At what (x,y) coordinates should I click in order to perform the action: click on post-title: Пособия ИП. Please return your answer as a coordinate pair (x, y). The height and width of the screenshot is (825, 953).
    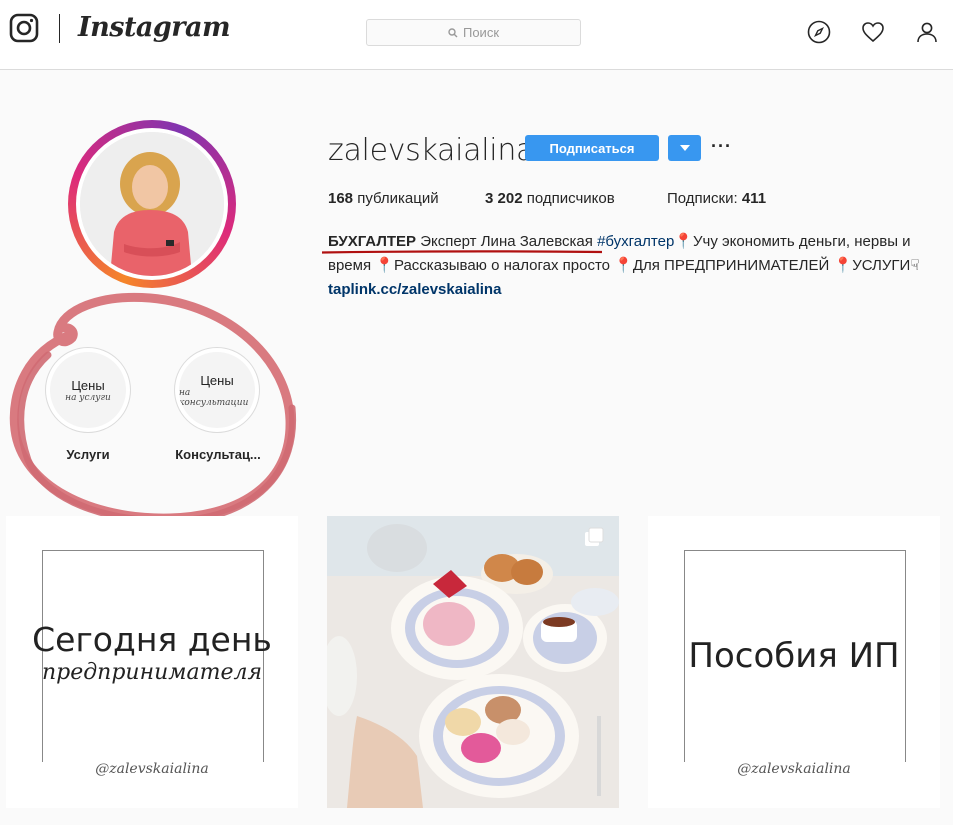
    Looking at the image, I should click on (794, 656).